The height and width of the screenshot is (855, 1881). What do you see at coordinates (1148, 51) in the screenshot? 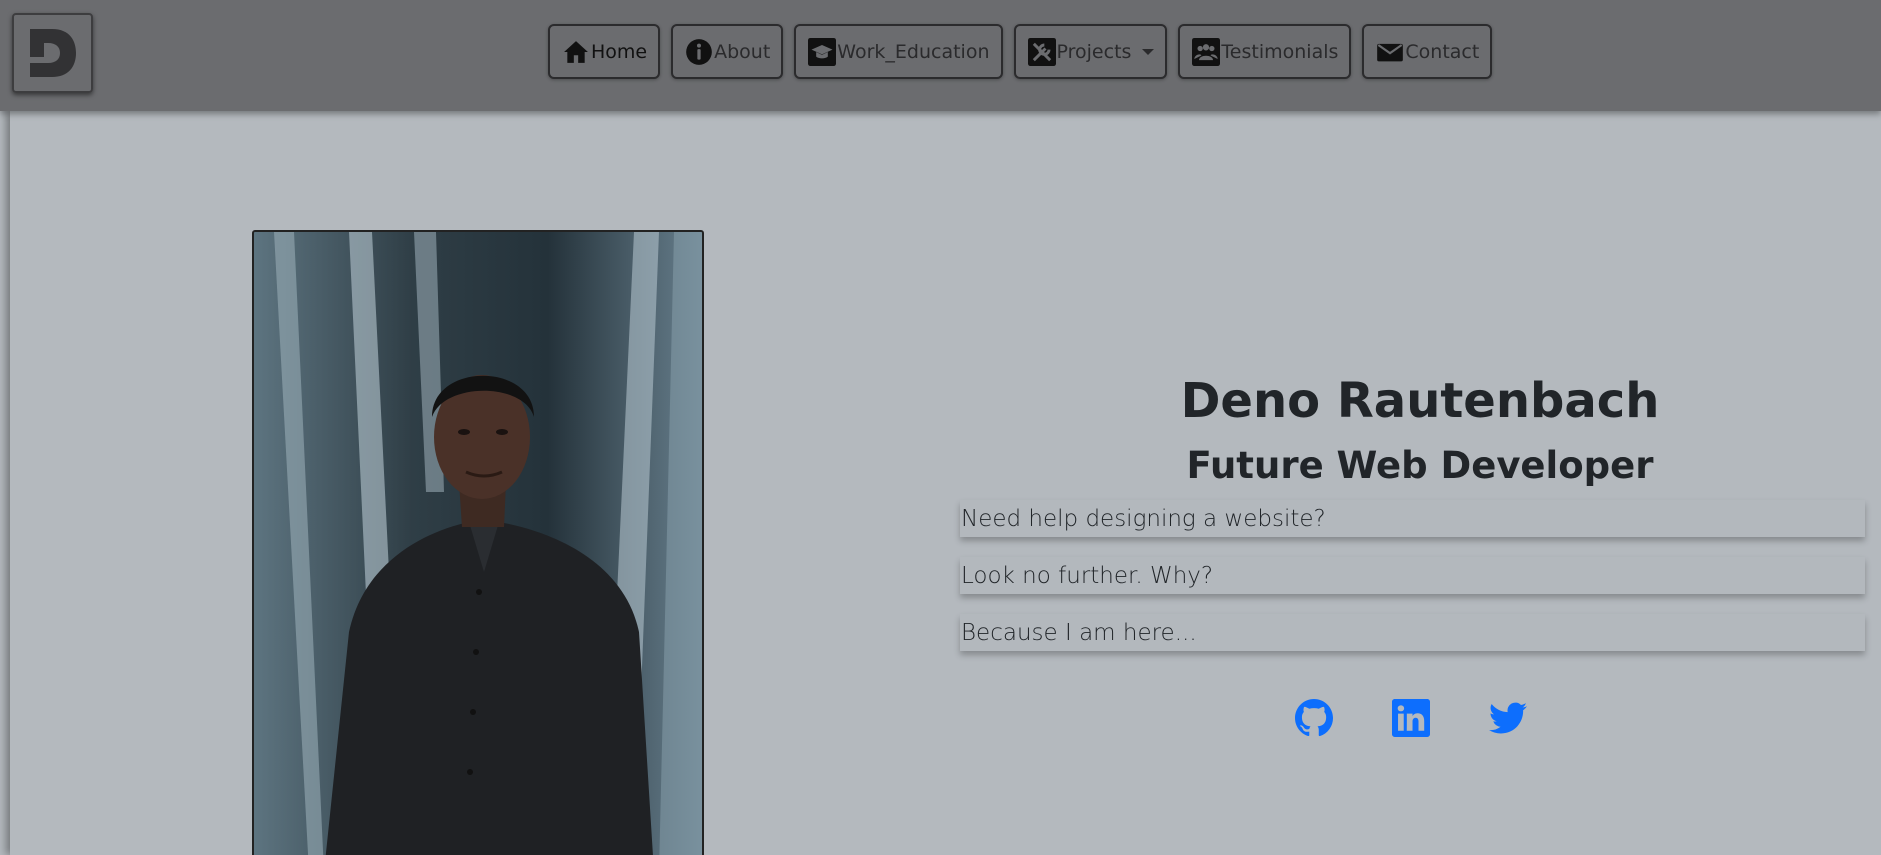
I see `caret-down-icon` at bounding box center [1148, 51].